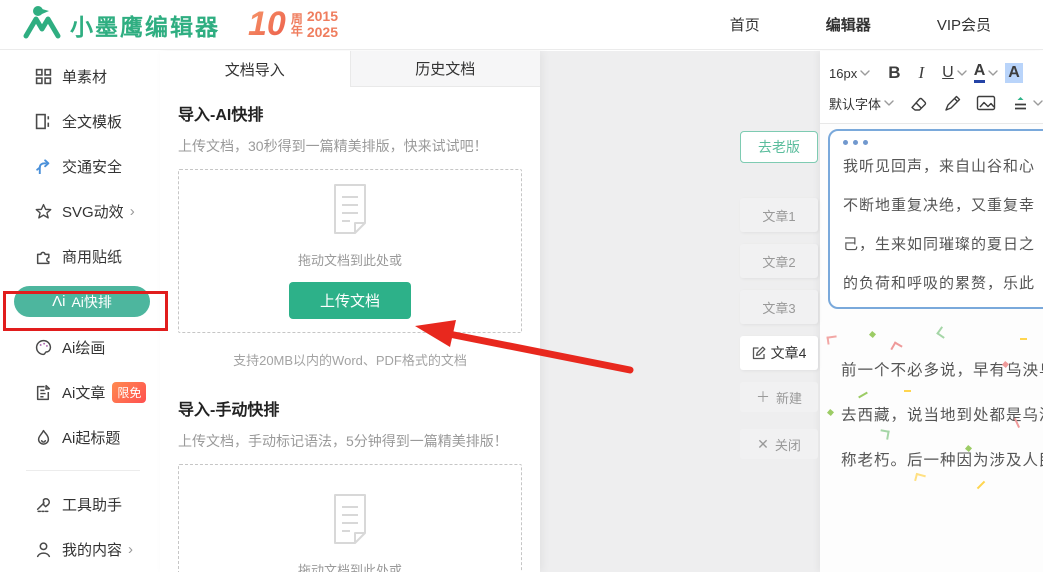 The height and width of the screenshot is (572, 1043). I want to click on editor-text-line: 己，生来如同璀璨的夏日之, so click(939, 244).